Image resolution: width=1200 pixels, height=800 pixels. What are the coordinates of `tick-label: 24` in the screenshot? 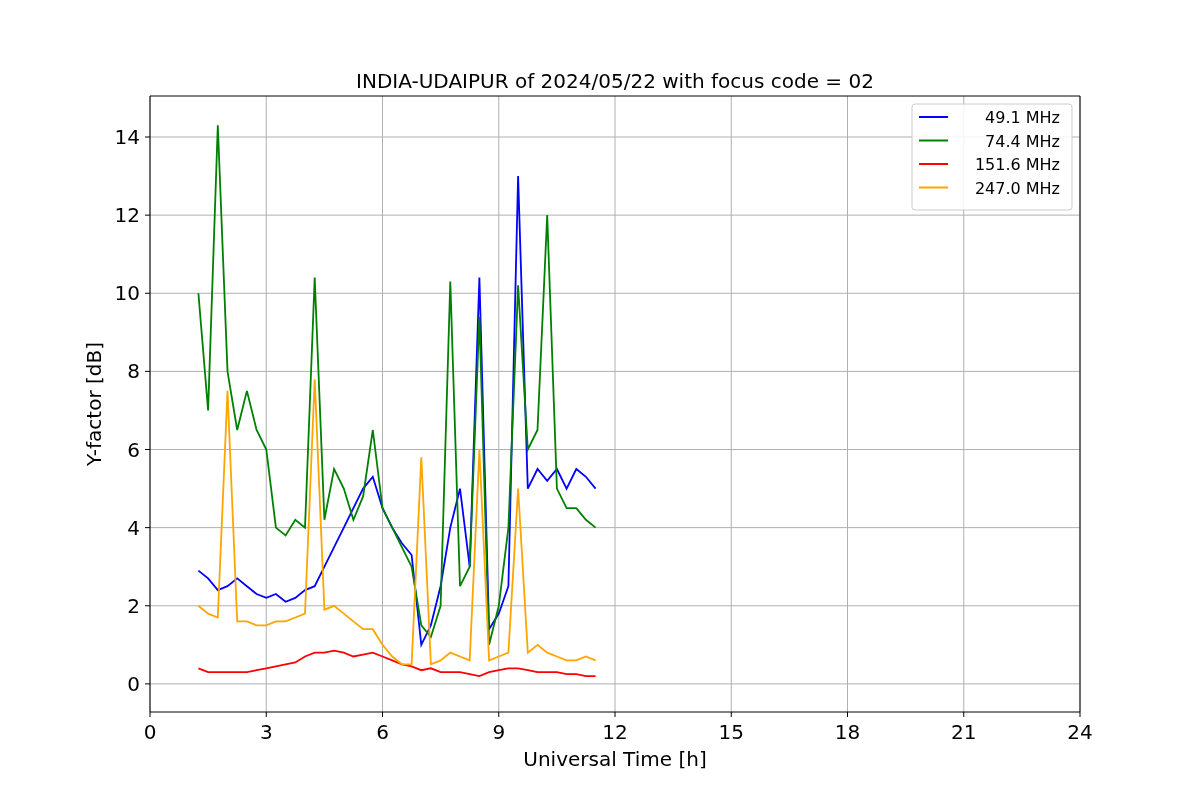 It's located at (1080, 732).